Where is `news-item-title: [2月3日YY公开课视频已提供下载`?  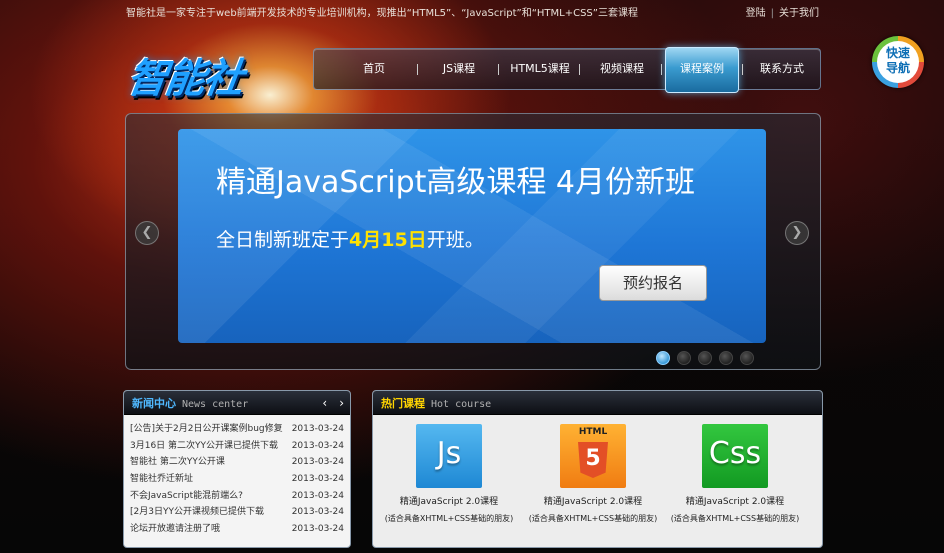 news-item-title: [2月3日YY公开课视频已提供下载 is located at coordinates (197, 512).